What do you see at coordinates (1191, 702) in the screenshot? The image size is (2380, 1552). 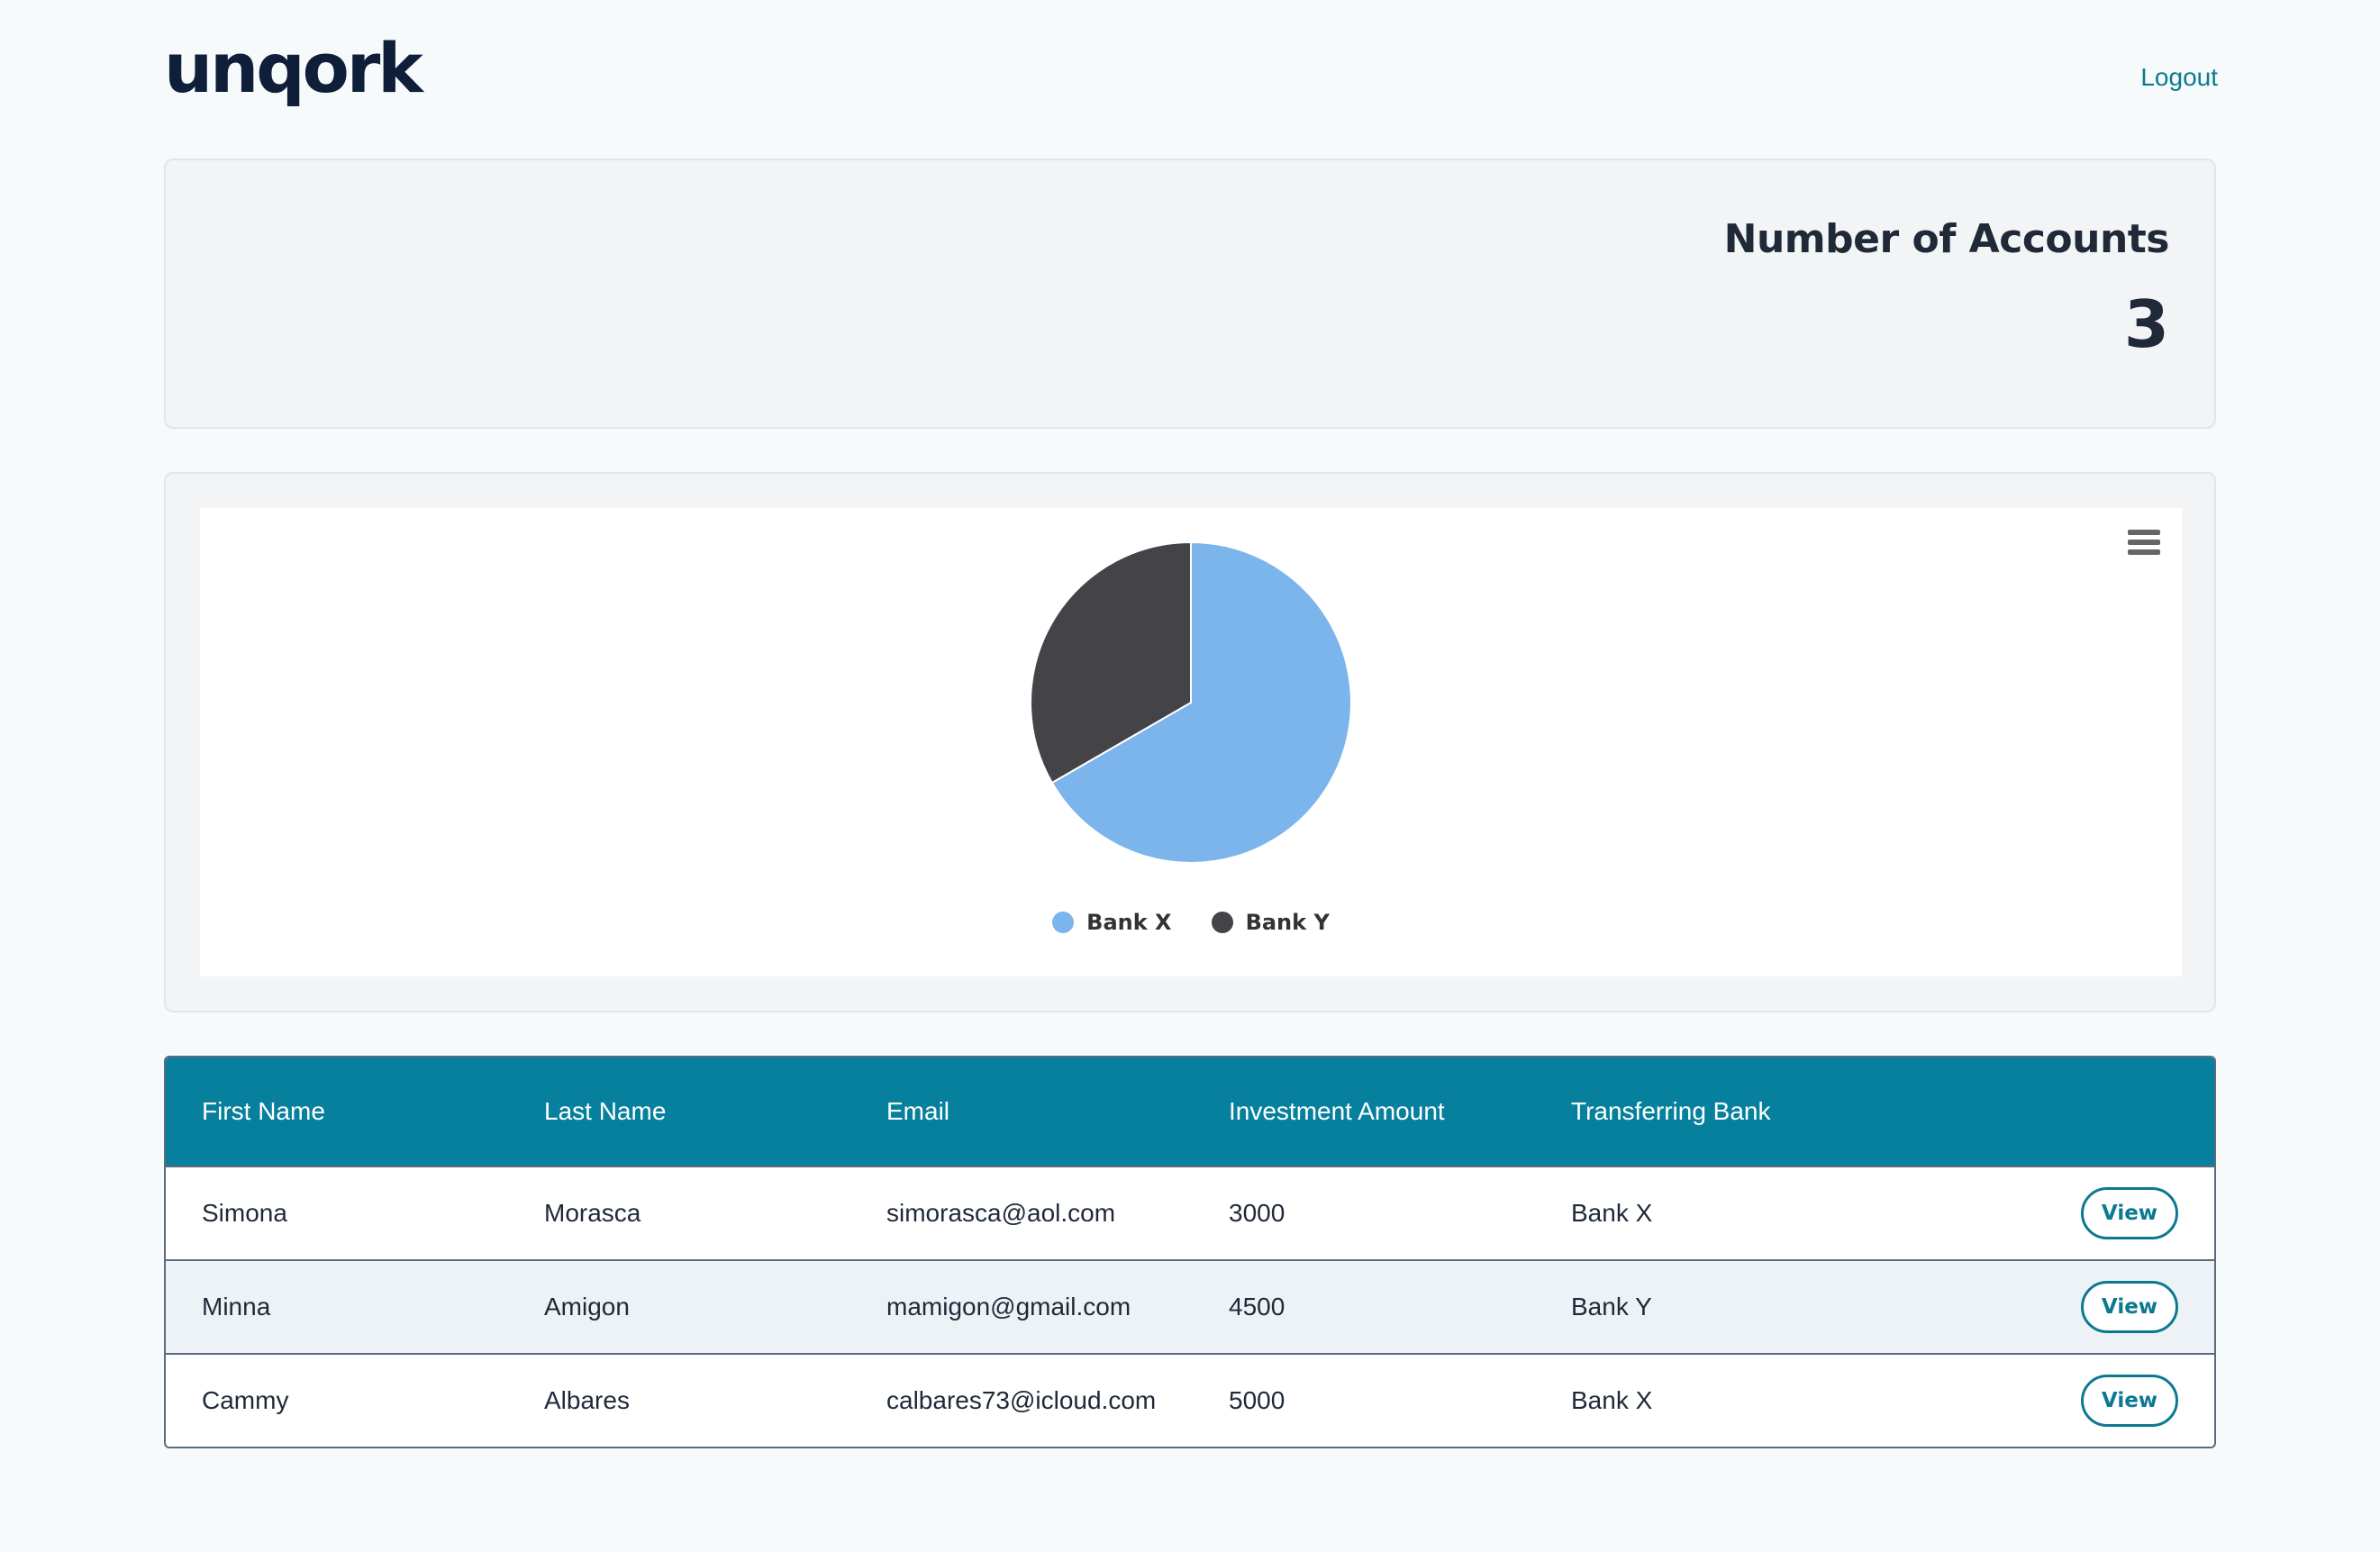 I see `pie-chart` at bounding box center [1191, 702].